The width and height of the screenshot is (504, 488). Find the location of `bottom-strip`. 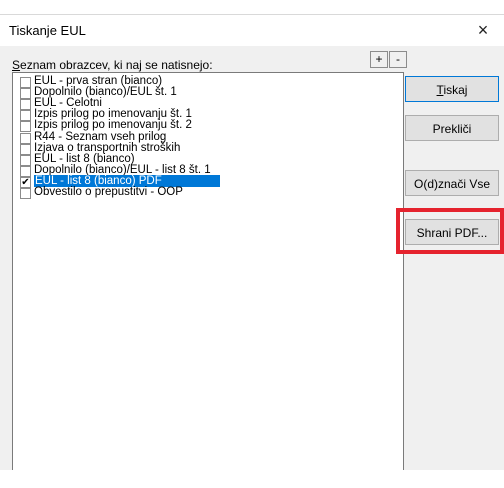

bottom-strip is located at coordinates (252, 479).